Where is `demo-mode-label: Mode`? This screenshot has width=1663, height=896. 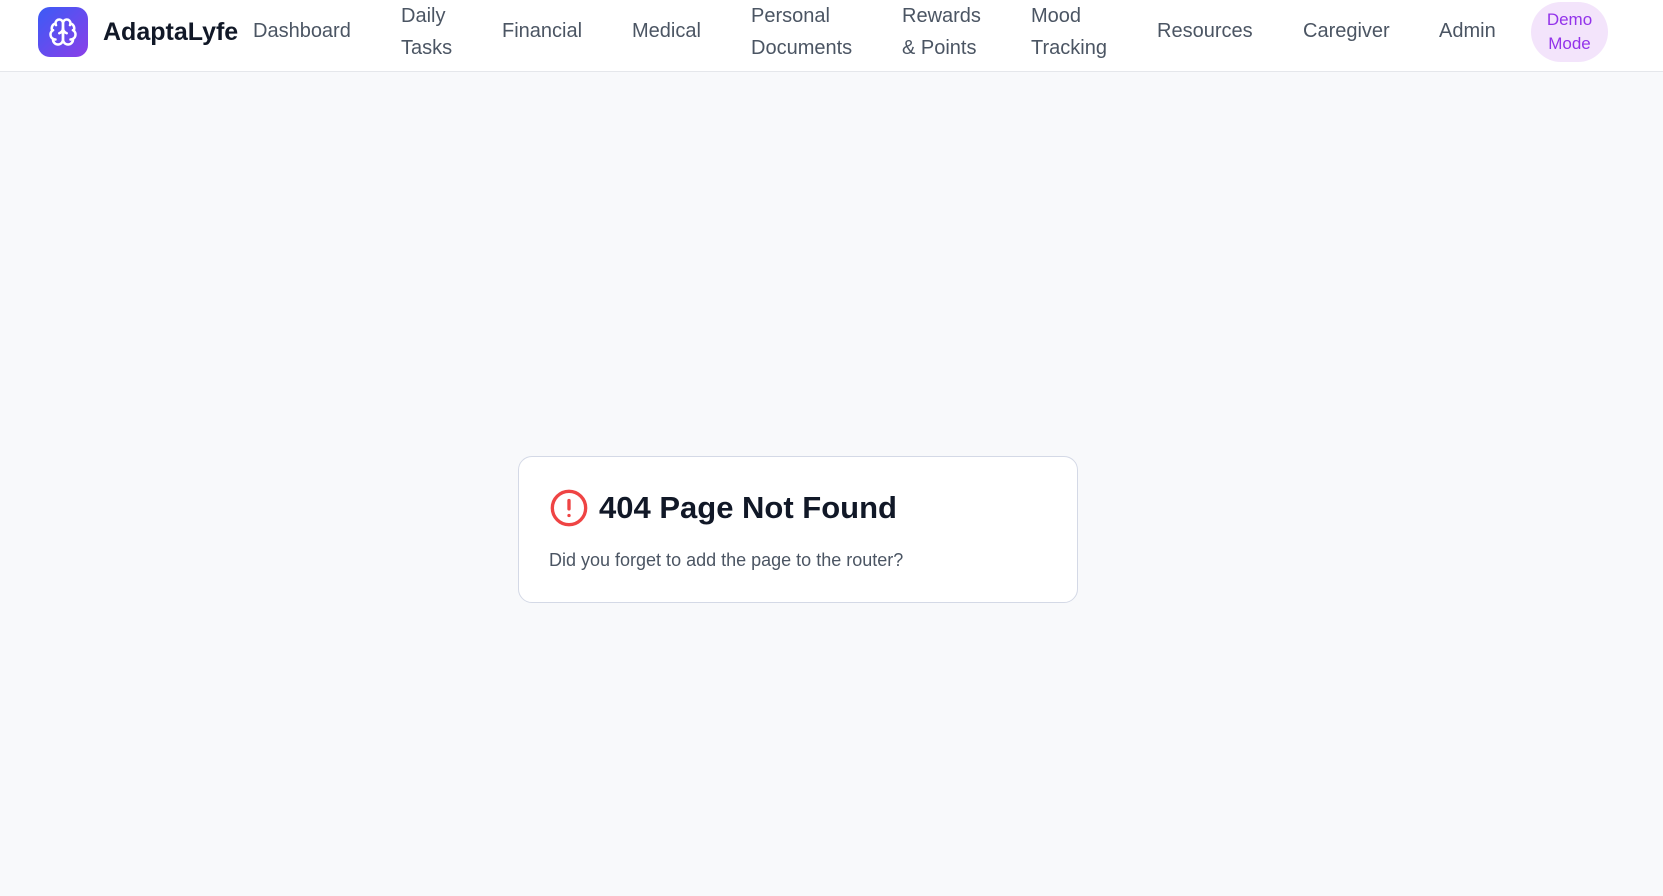 demo-mode-label: Mode is located at coordinates (1569, 43).